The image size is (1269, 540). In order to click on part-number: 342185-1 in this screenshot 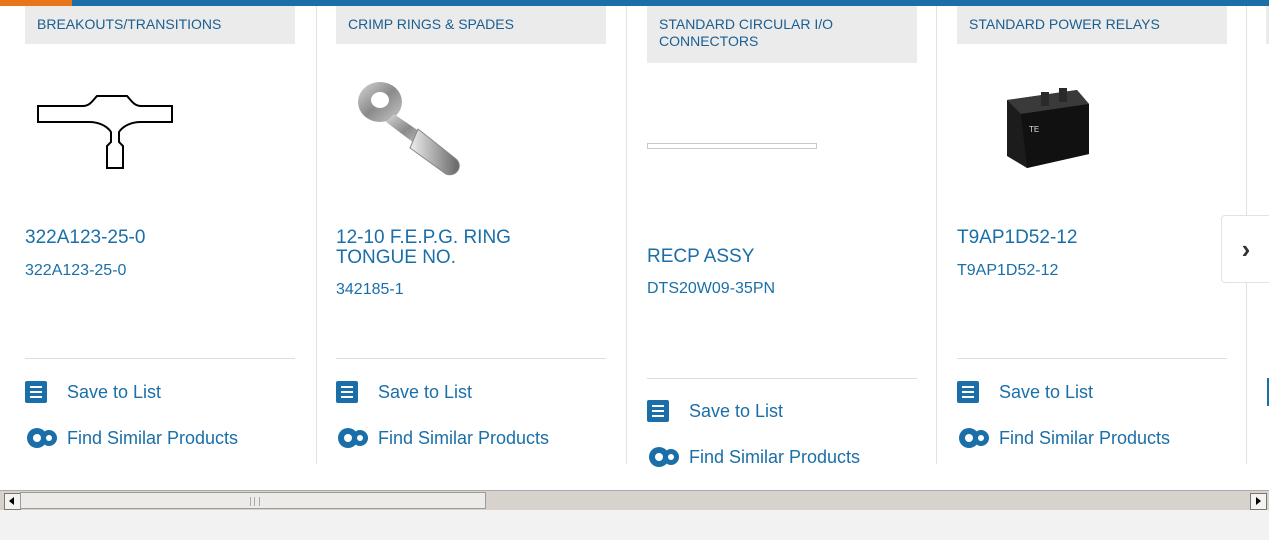, I will do `click(370, 290)`.